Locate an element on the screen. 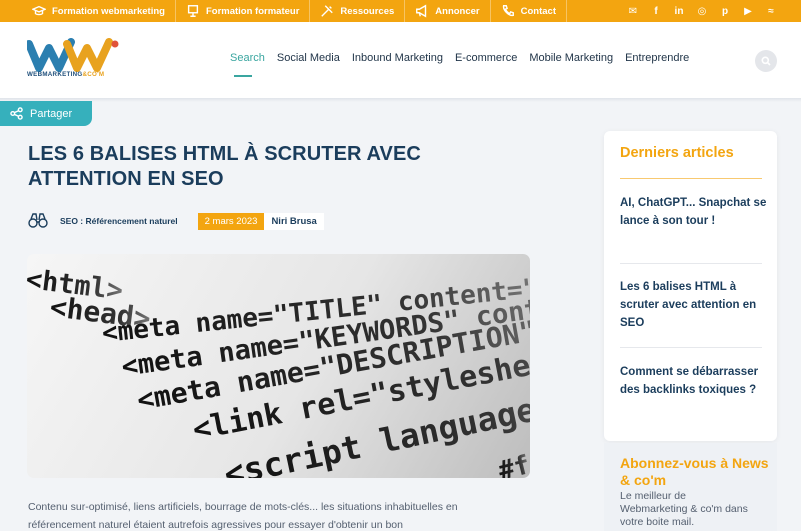 The width and height of the screenshot is (801, 531). topbar-item-contact: Contact is located at coordinates (529, 11).